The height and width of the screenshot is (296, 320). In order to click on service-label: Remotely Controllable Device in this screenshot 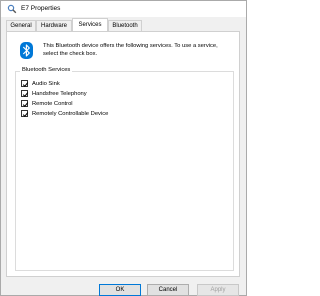, I will do `click(70, 114)`.